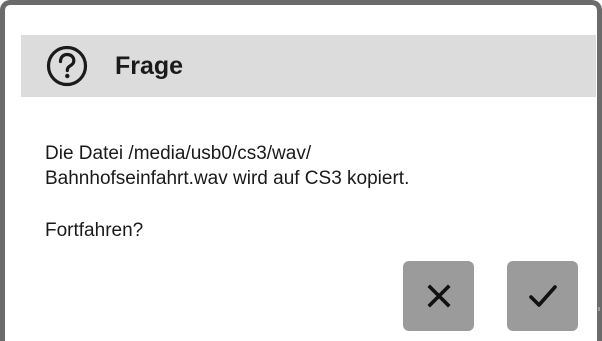 The height and width of the screenshot is (341, 602). I want to click on close-icon, so click(438, 296).